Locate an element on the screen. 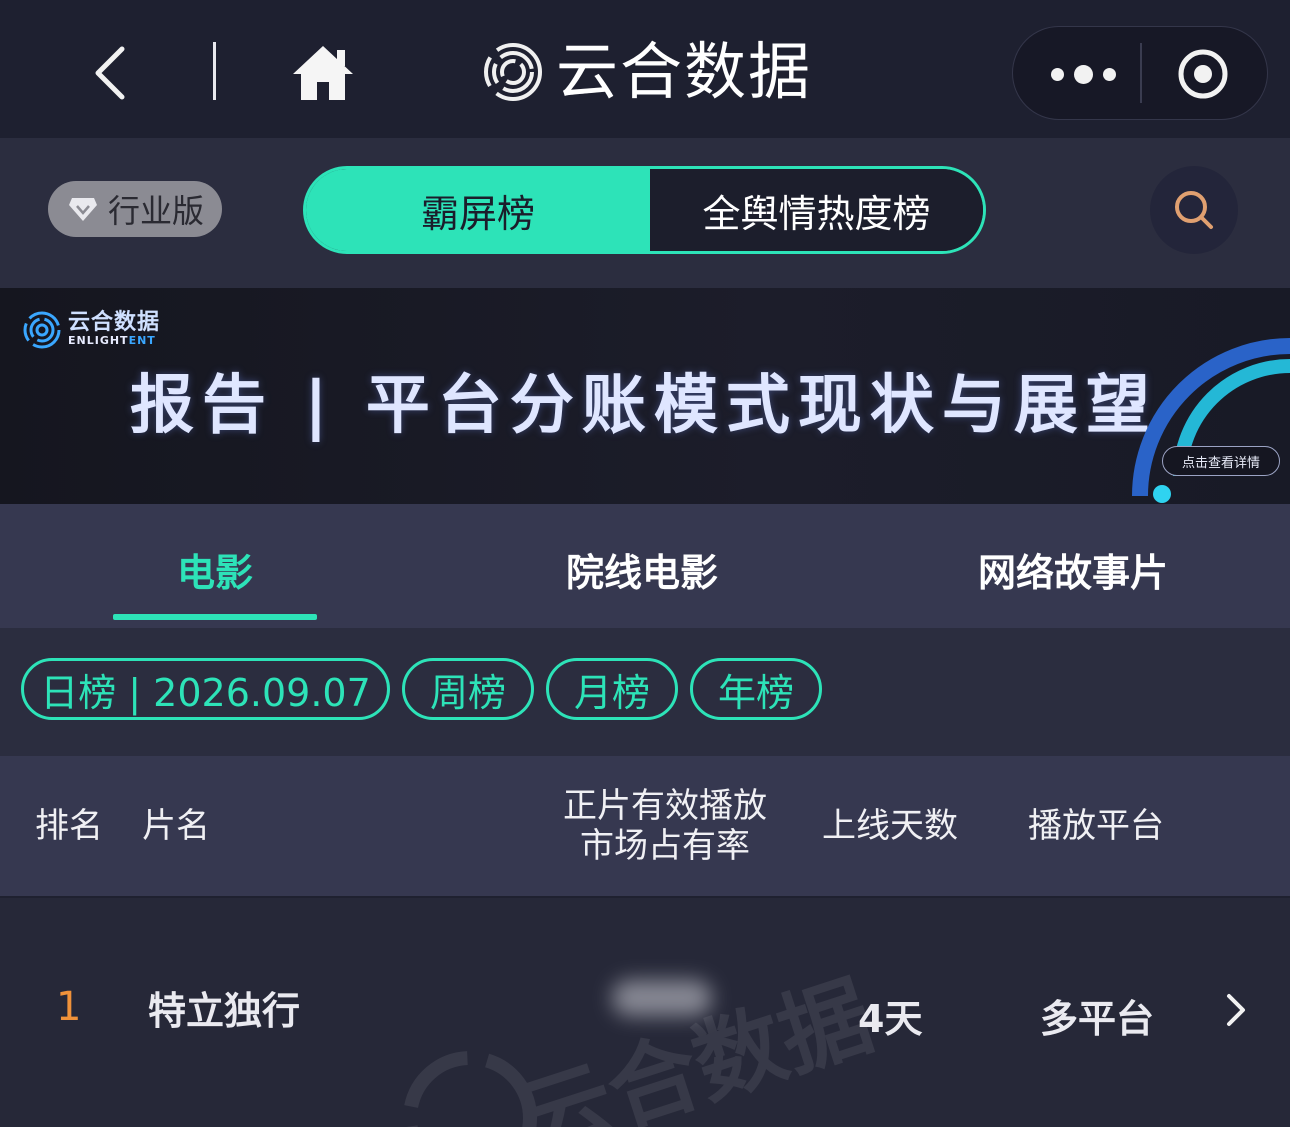 The width and height of the screenshot is (1290, 1127). search-icon is located at coordinates (1194, 210).